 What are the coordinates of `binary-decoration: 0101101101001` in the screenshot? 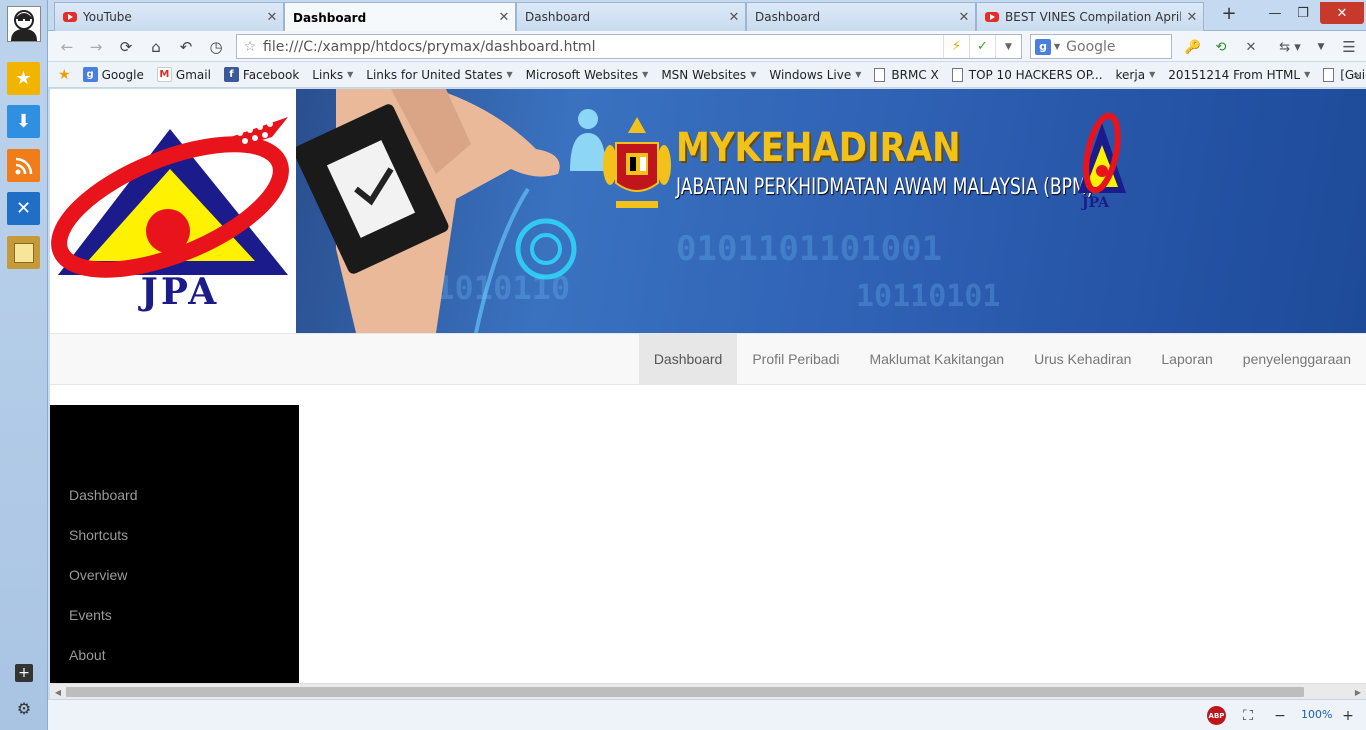 It's located at (809, 249).